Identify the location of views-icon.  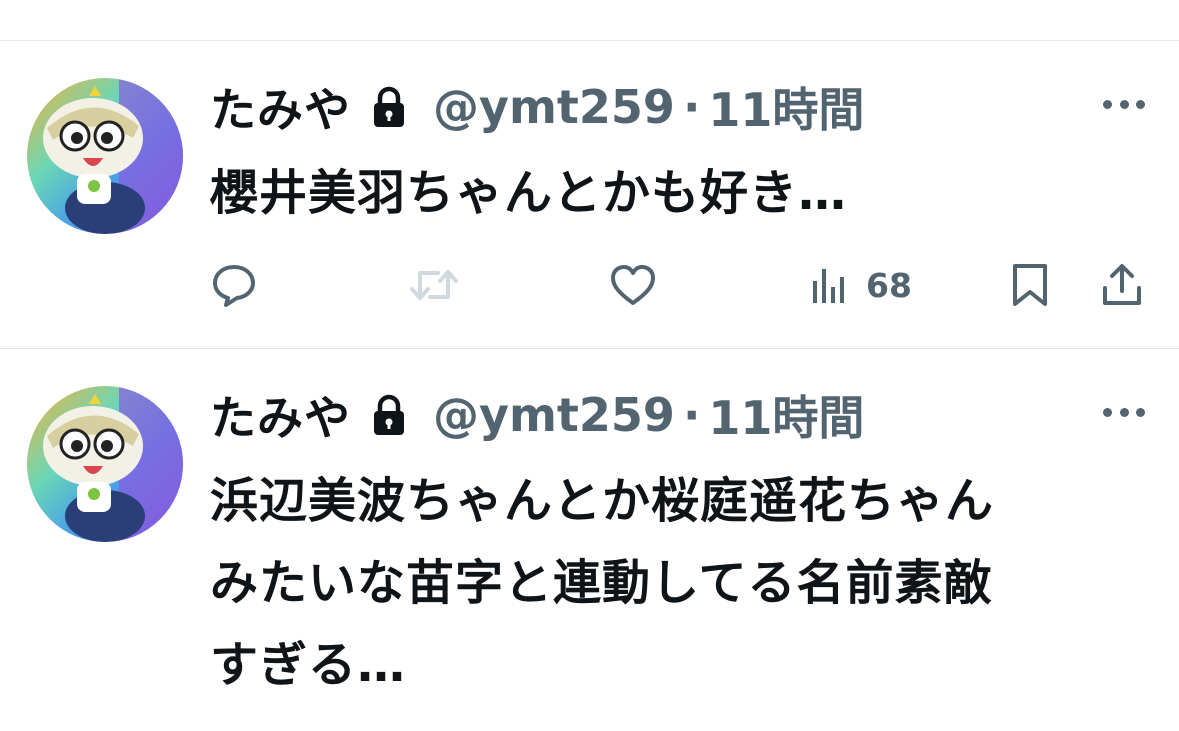
(830, 285).